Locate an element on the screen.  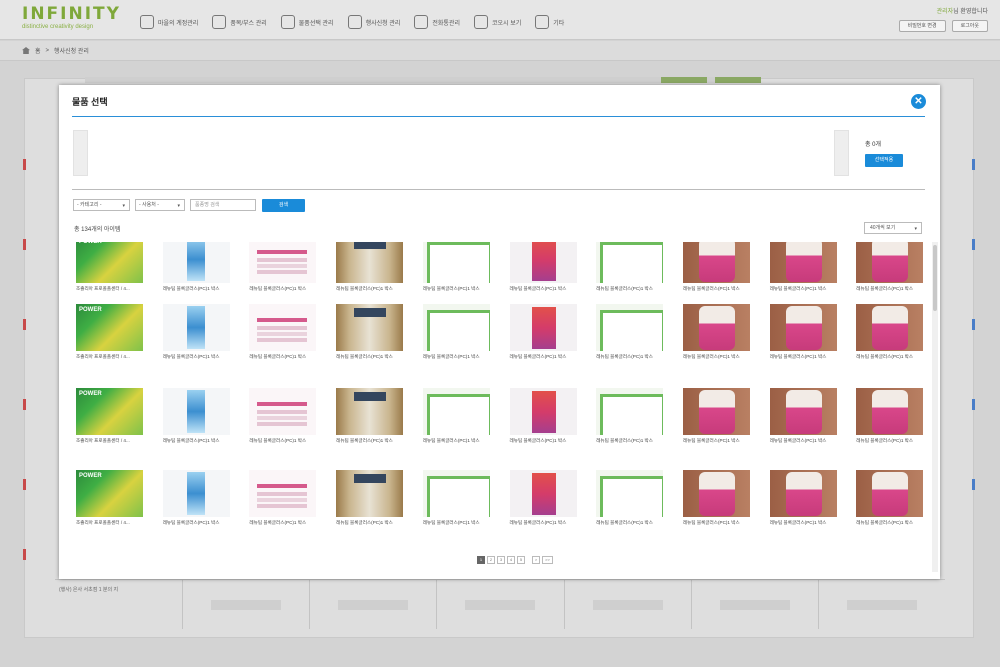
page-button: 3 is located at coordinates (501, 560).